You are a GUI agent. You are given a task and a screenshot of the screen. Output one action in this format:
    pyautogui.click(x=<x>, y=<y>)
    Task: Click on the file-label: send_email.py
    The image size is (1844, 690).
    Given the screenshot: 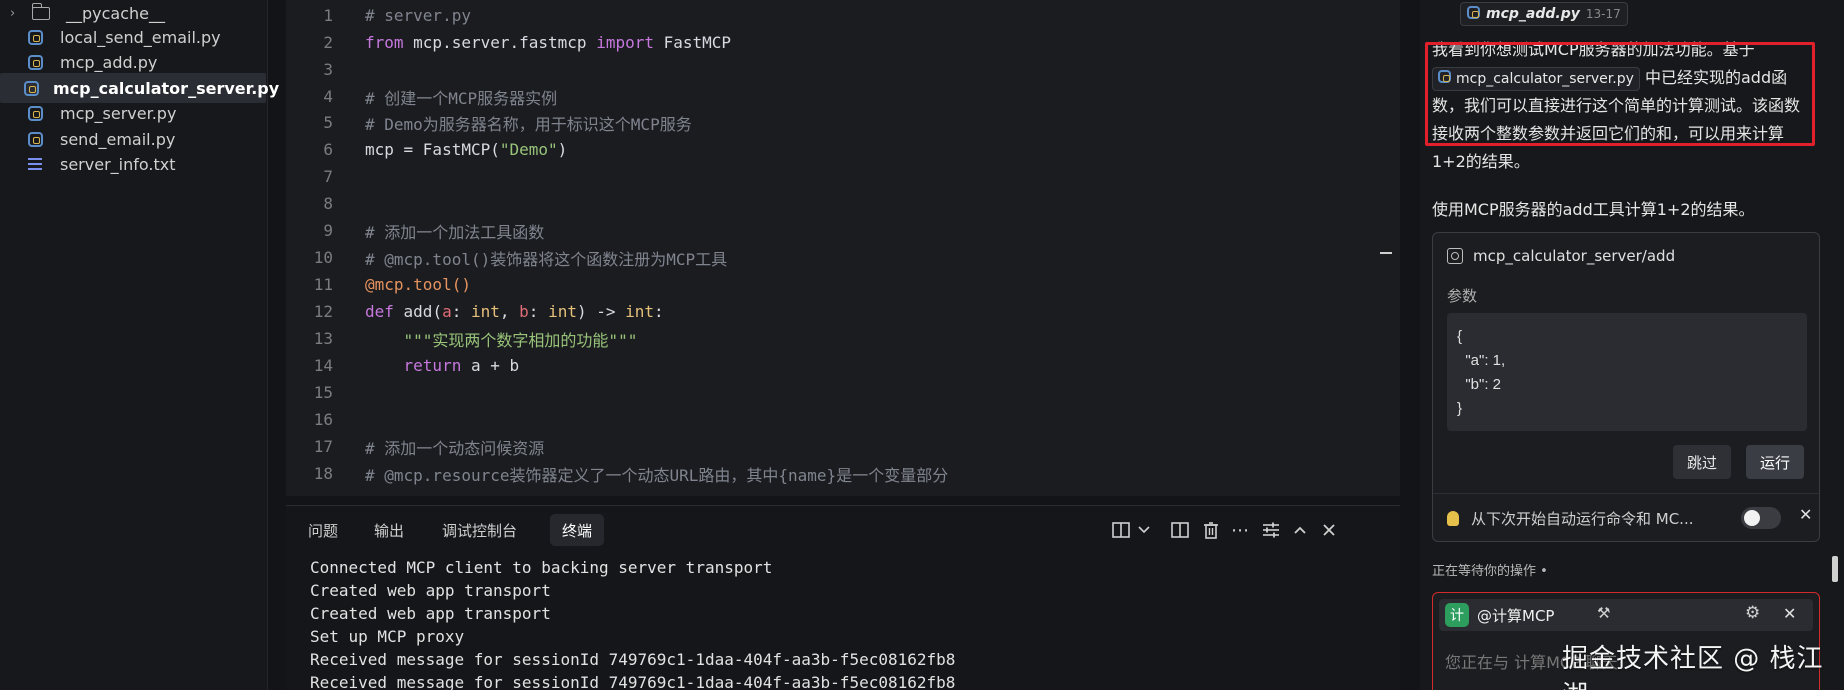 What is the action you would take?
    pyautogui.click(x=118, y=139)
    